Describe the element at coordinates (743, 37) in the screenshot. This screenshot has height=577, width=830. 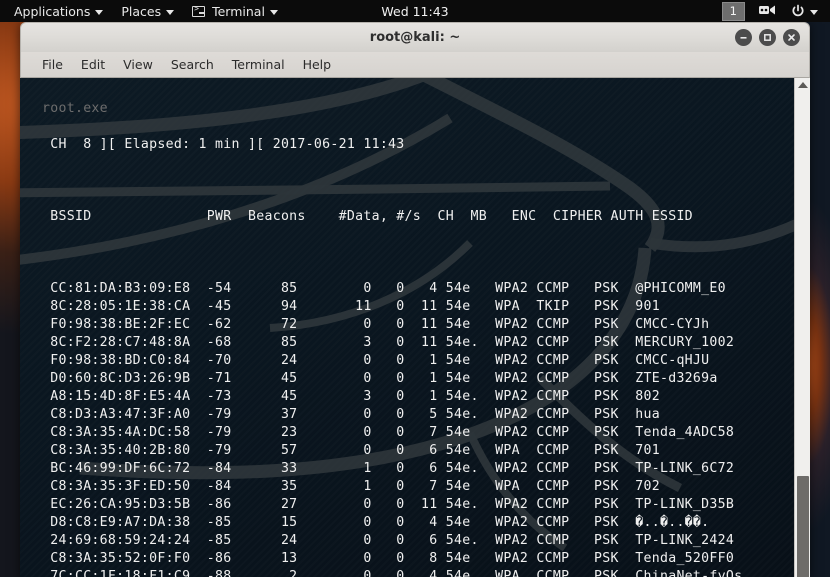
I see `minimize-button` at that location.